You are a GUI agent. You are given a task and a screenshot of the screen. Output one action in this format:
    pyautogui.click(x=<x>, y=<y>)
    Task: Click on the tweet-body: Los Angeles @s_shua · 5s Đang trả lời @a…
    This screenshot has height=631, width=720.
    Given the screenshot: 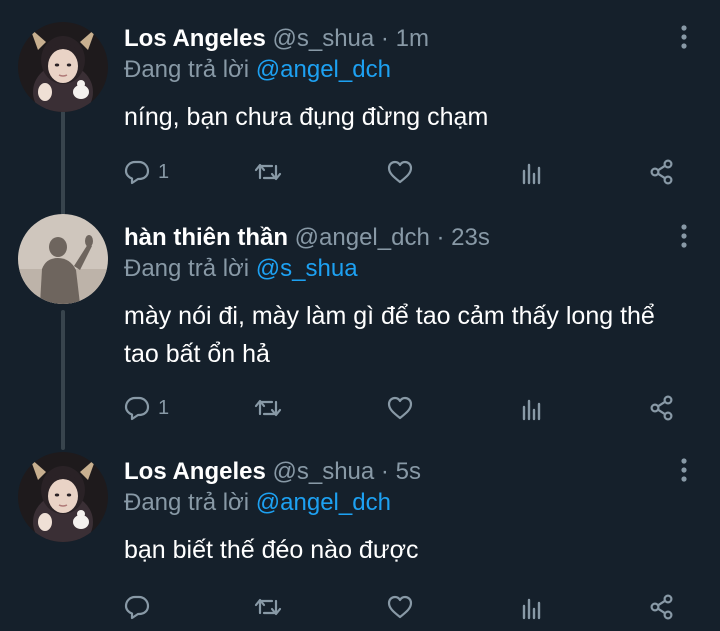 What is the action you would take?
    pyautogui.click(x=392, y=513)
    